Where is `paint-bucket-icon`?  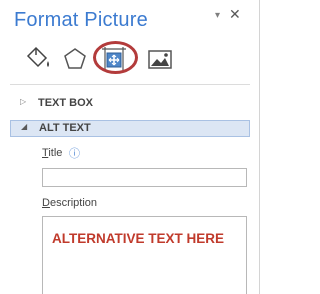
paint-bucket-icon is located at coordinates (37, 57).